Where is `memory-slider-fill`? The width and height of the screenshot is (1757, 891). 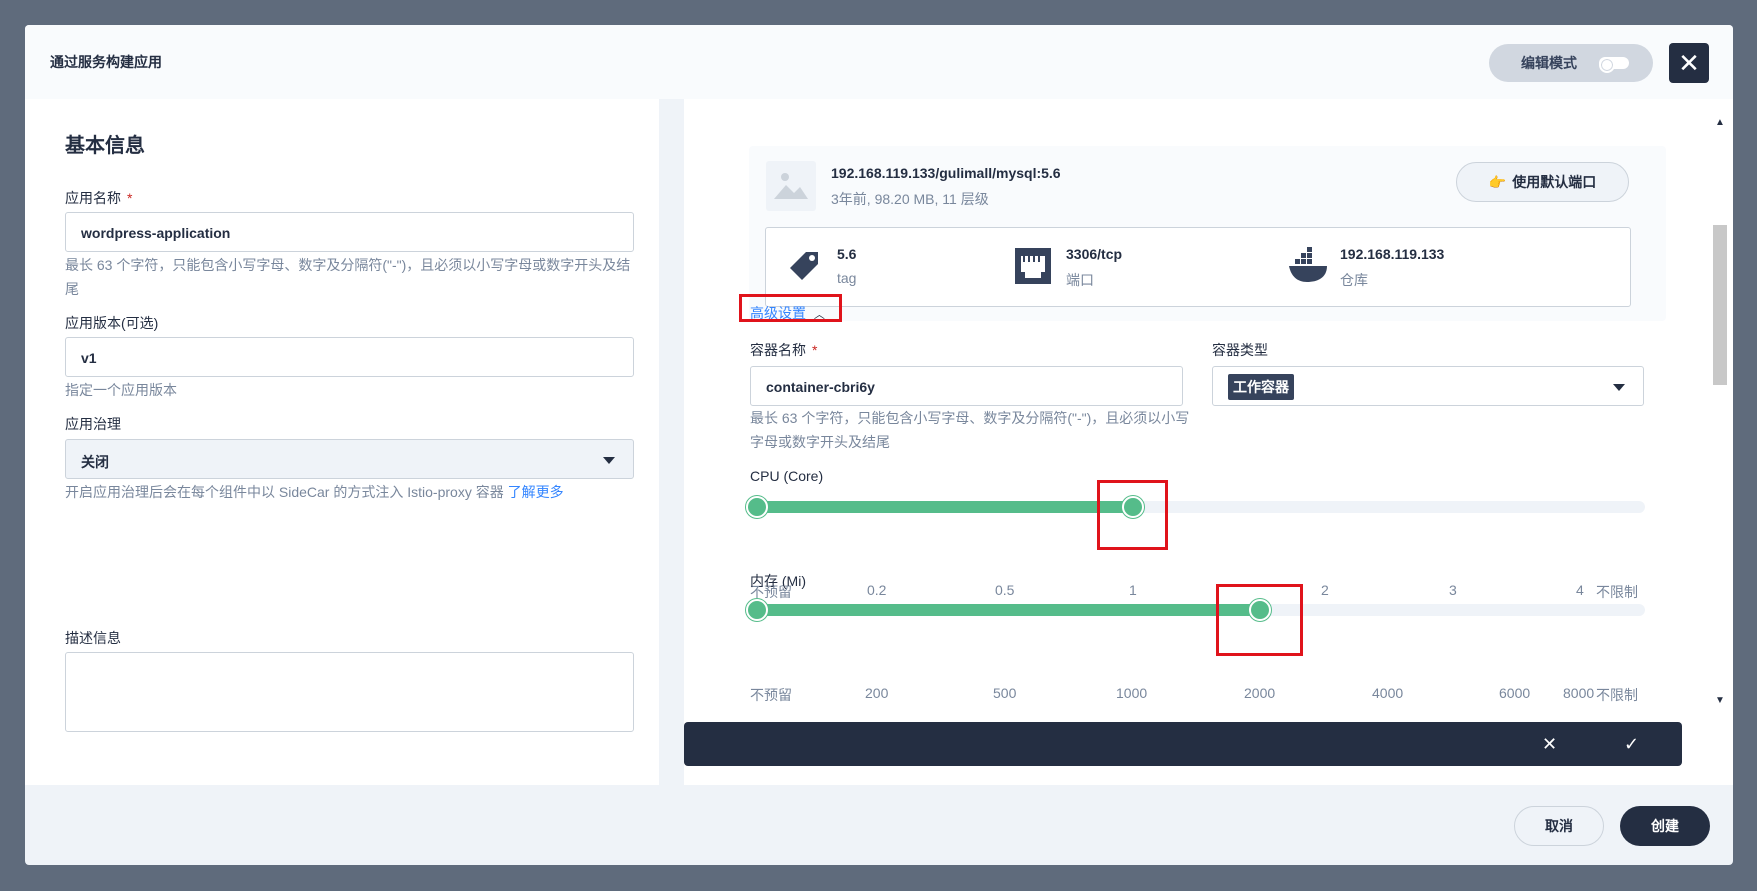
memory-slider-fill is located at coordinates (1008, 610).